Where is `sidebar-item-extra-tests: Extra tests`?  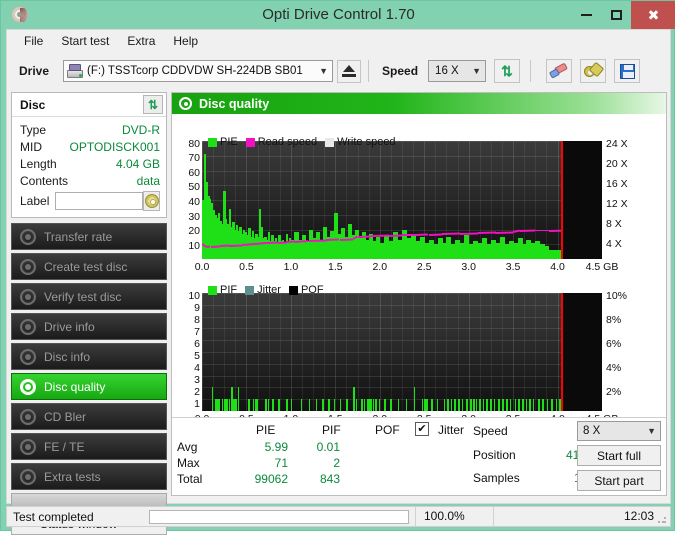 sidebar-item-extra-tests: Extra tests is located at coordinates (89, 476).